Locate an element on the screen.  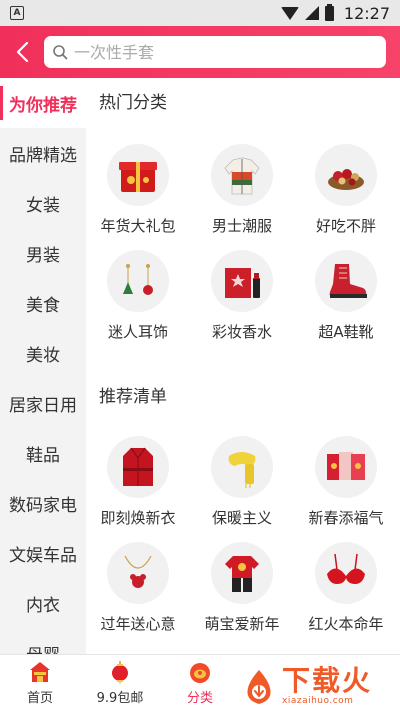
sidebar-item-electronics: 数码家电 is located at coordinates (43, 503).